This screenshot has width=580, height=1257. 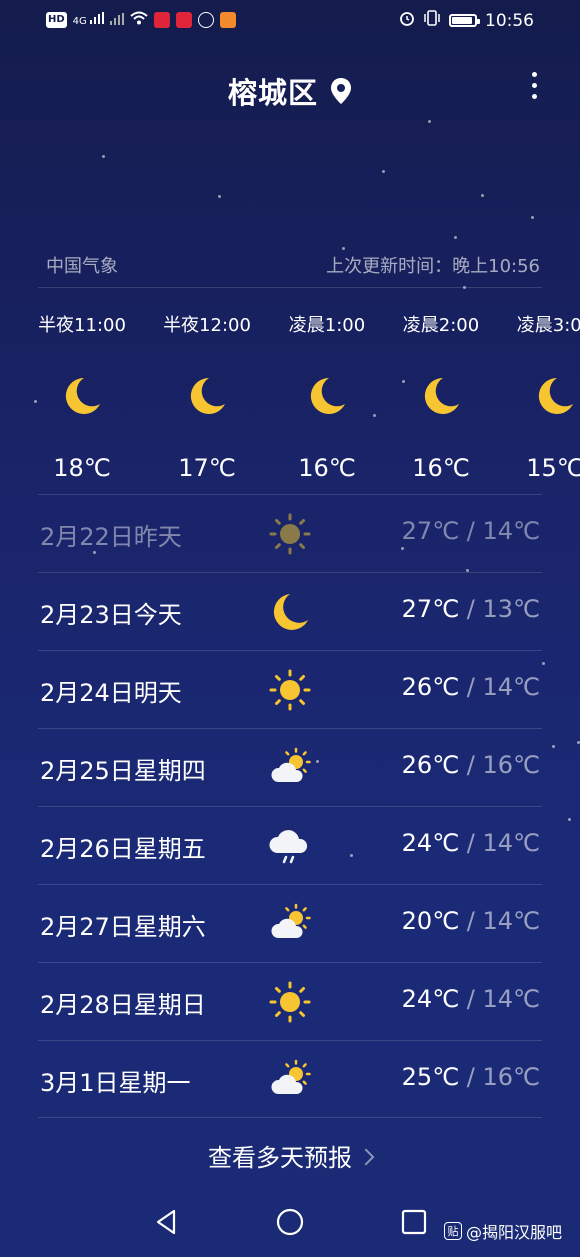 I want to click on hour-time: 半夜11:00, so click(x=82, y=325).